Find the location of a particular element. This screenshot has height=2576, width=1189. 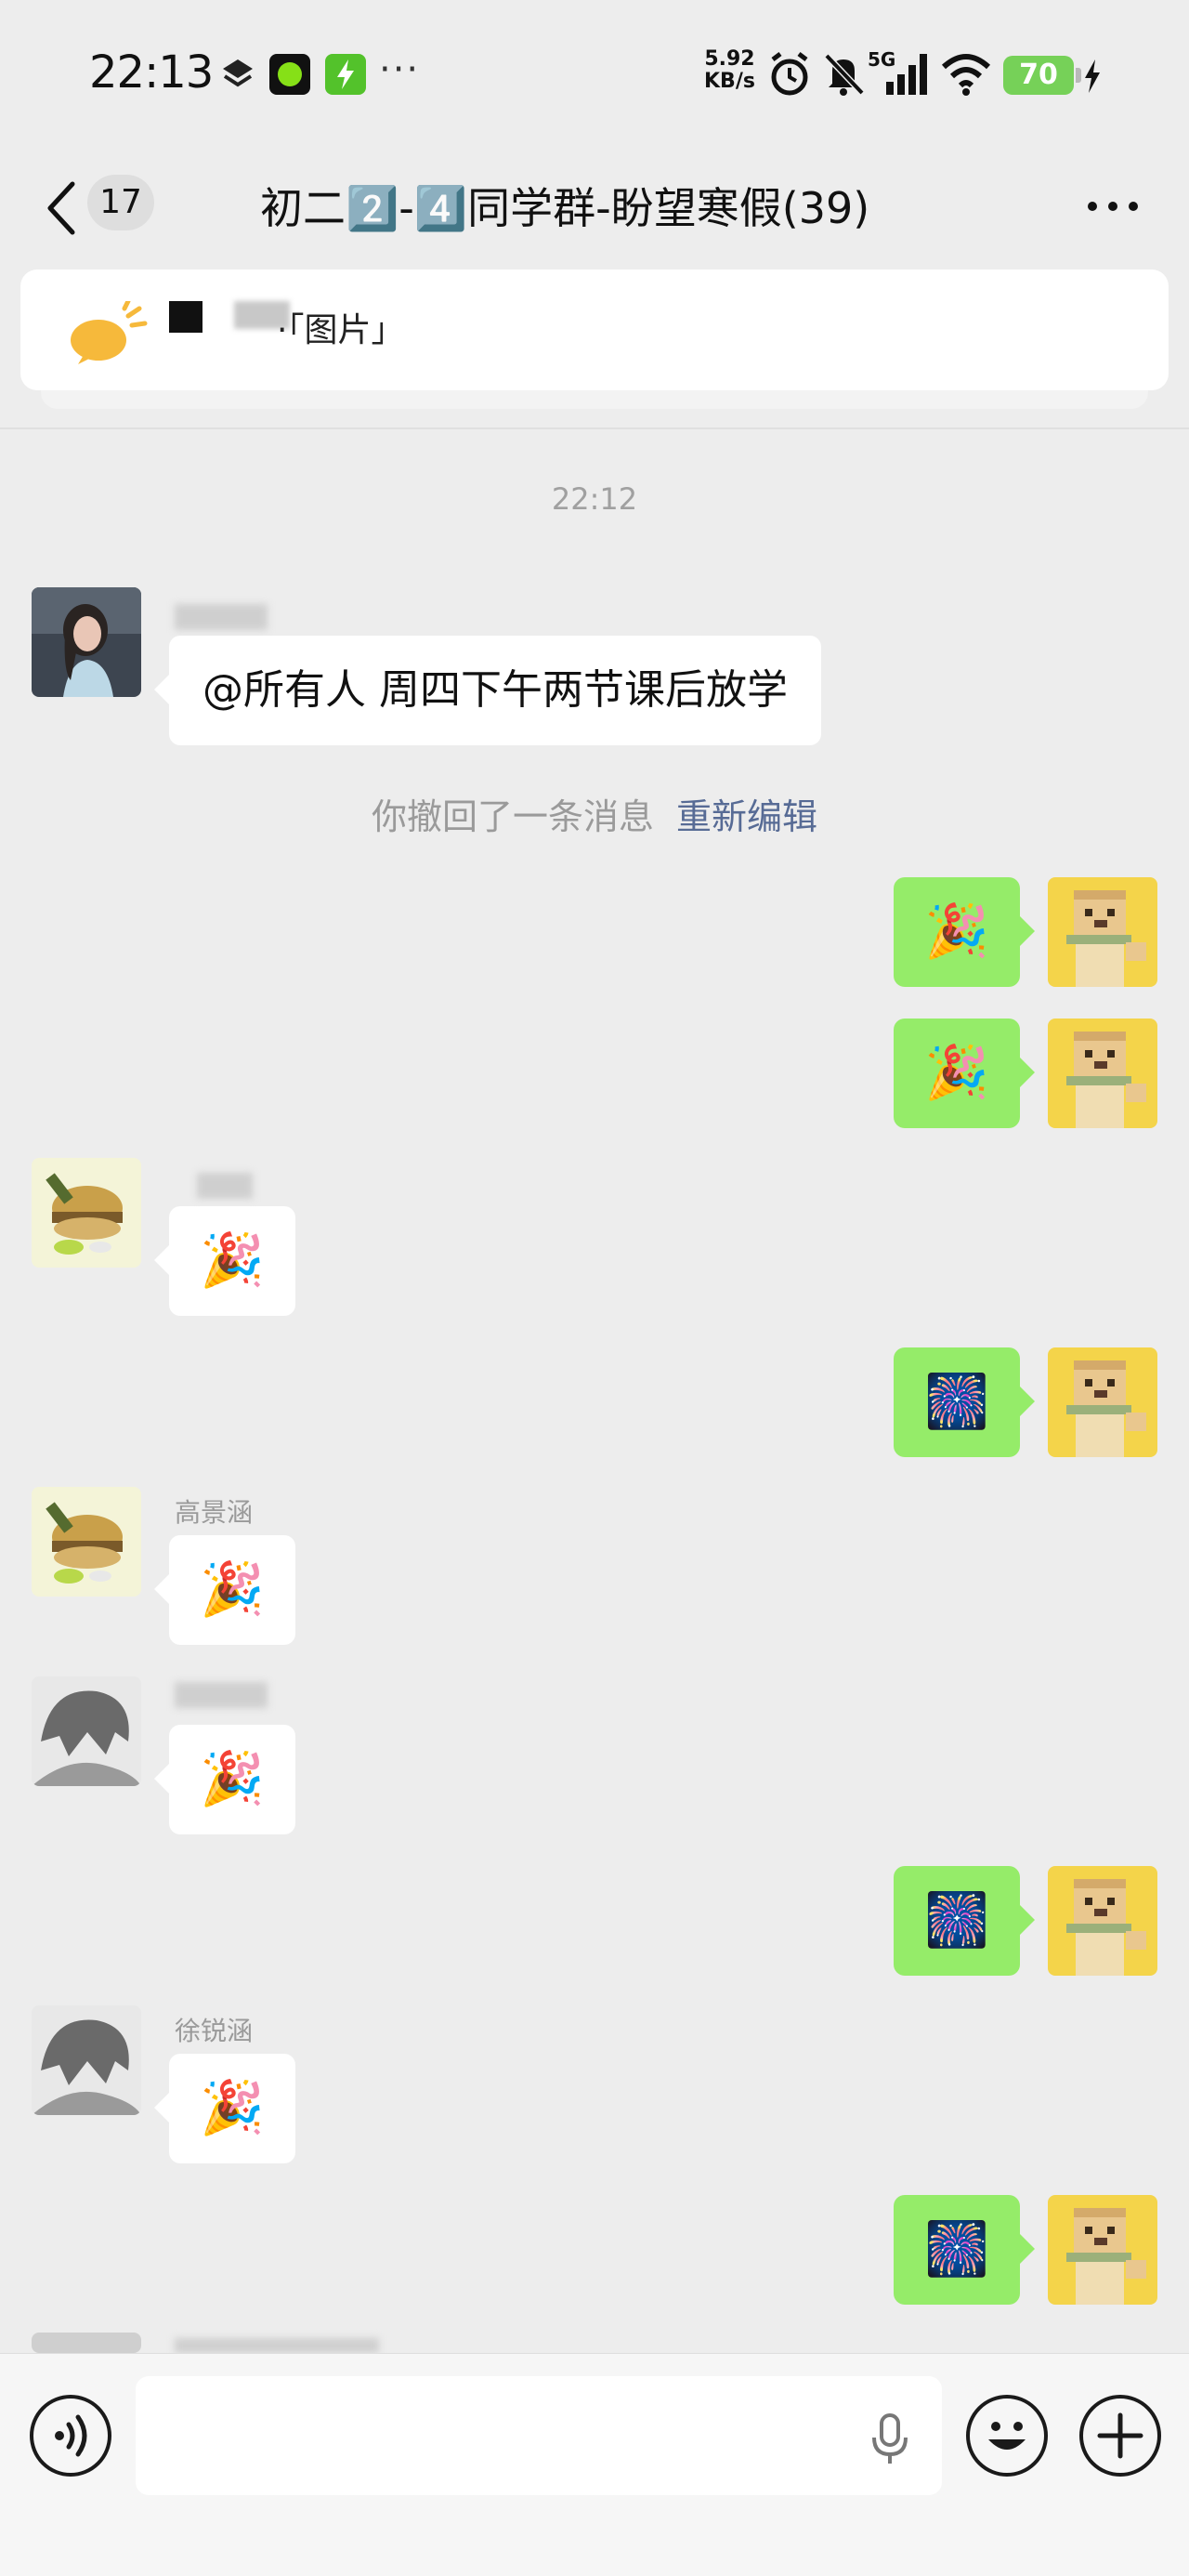

voice-icon is located at coordinates (71, 2435).